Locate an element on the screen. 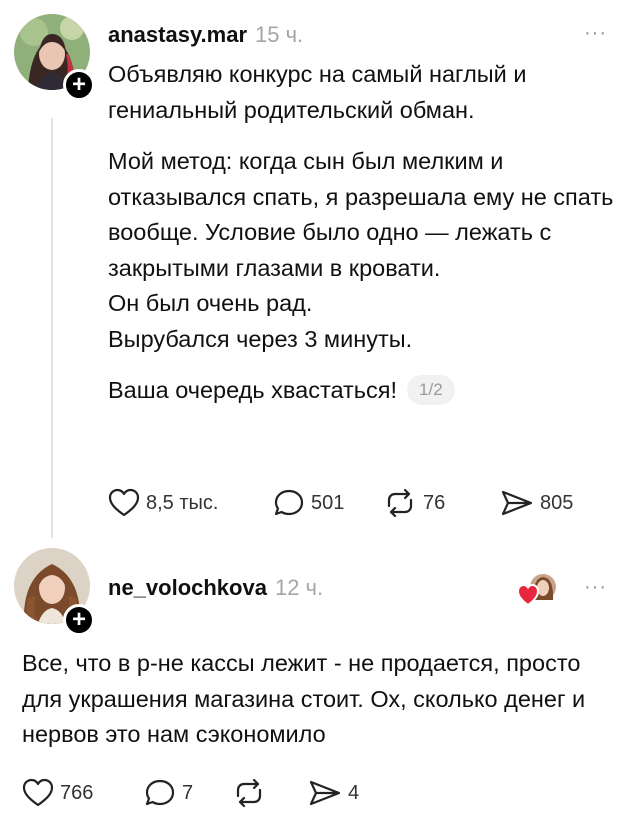  post-paragraph: Ваша очередь хвастаться! is located at coordinates (253, 390).